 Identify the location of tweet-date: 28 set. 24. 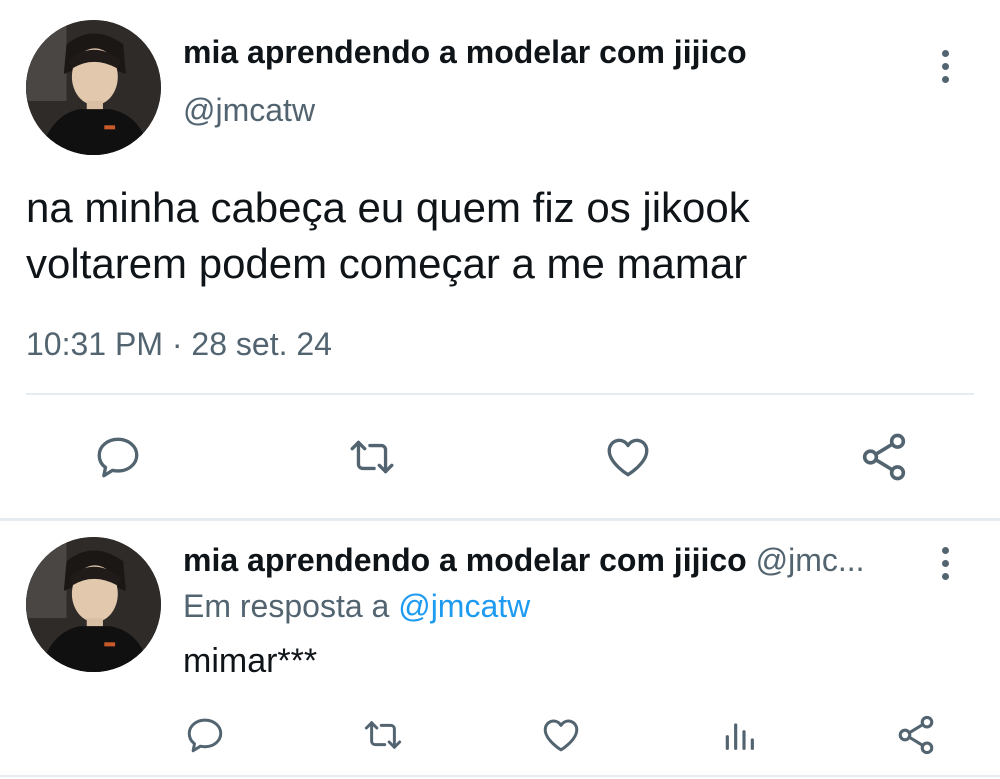
(261, 344).